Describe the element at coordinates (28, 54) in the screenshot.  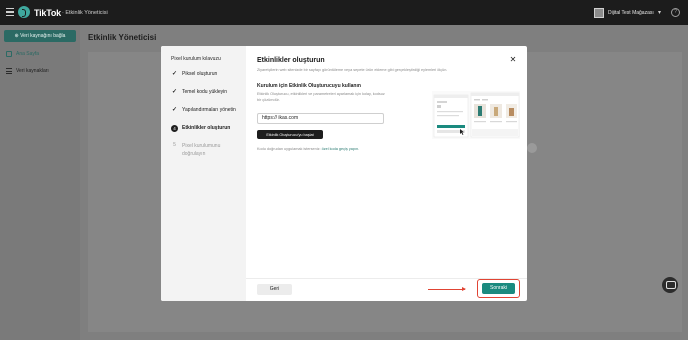
I see `sidebar-item-label: Ana Sayfa` at that location.